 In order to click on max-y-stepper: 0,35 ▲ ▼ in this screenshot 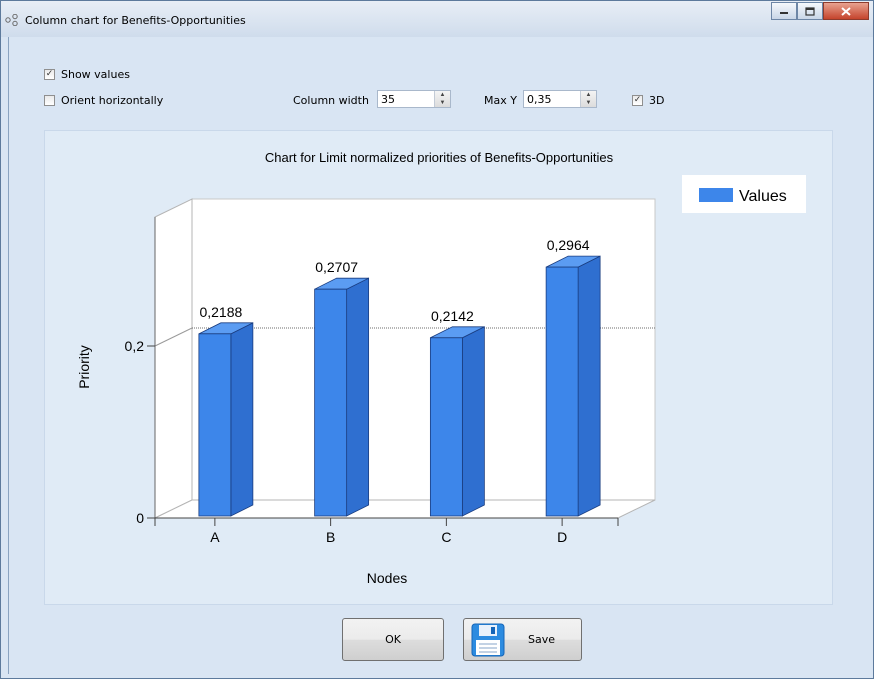, I will do `click(560, 99)`.